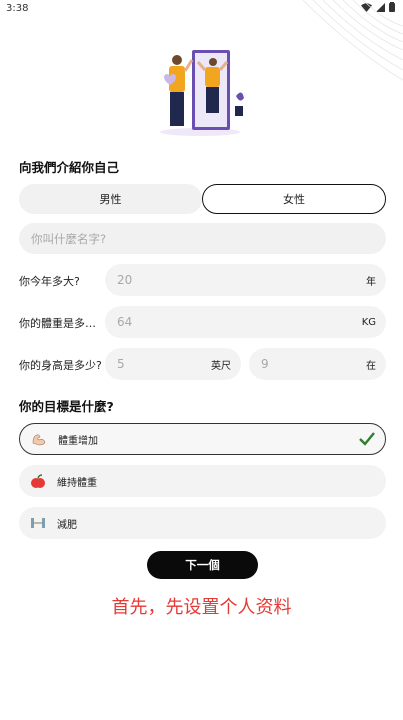 Image resolution: width=403 pixels, height=720 pixels. What do you see at coordinates (125, 280) in the screenshot?
I see `age-value: 20` at bounding box center [125, 280].